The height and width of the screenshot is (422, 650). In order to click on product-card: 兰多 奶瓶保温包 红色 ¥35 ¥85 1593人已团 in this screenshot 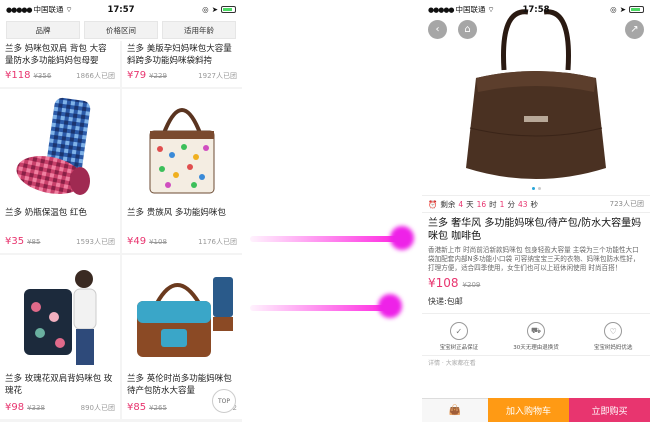, I will do `click(60, 171)`.